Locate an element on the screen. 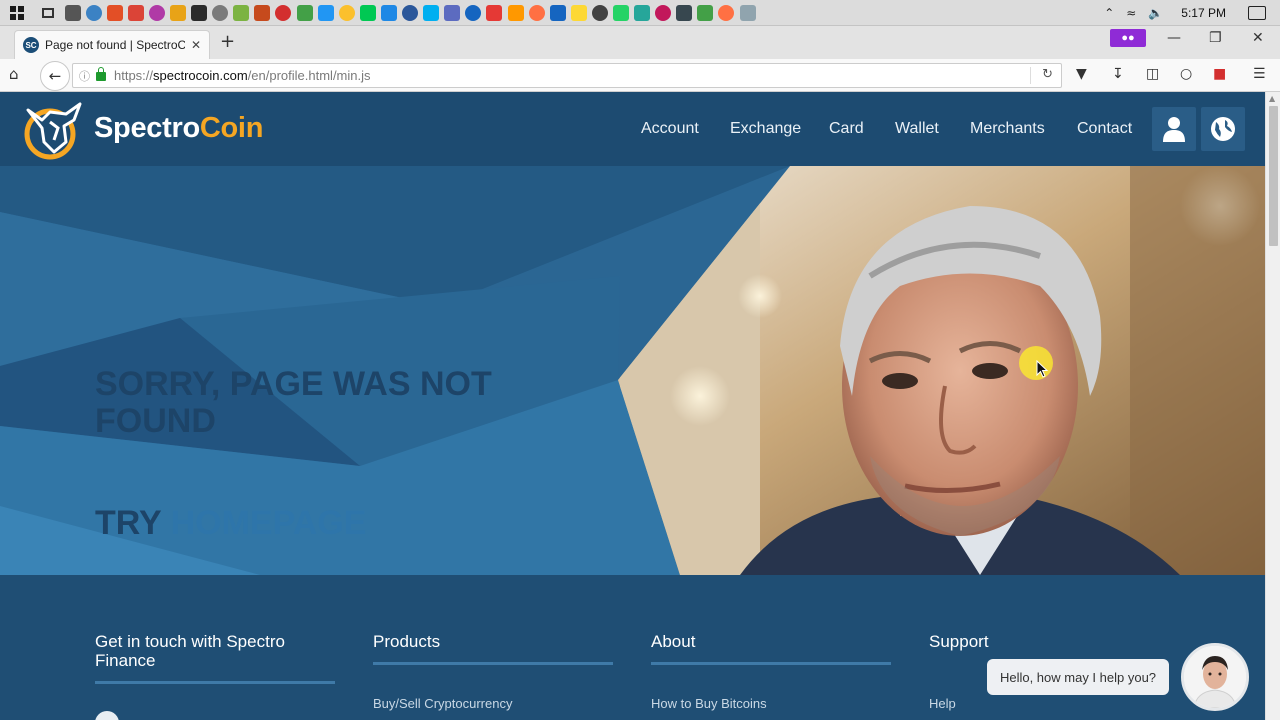 This screenshot has width=1280, height=720. task-view-icon is located at coordinates (48, 12).